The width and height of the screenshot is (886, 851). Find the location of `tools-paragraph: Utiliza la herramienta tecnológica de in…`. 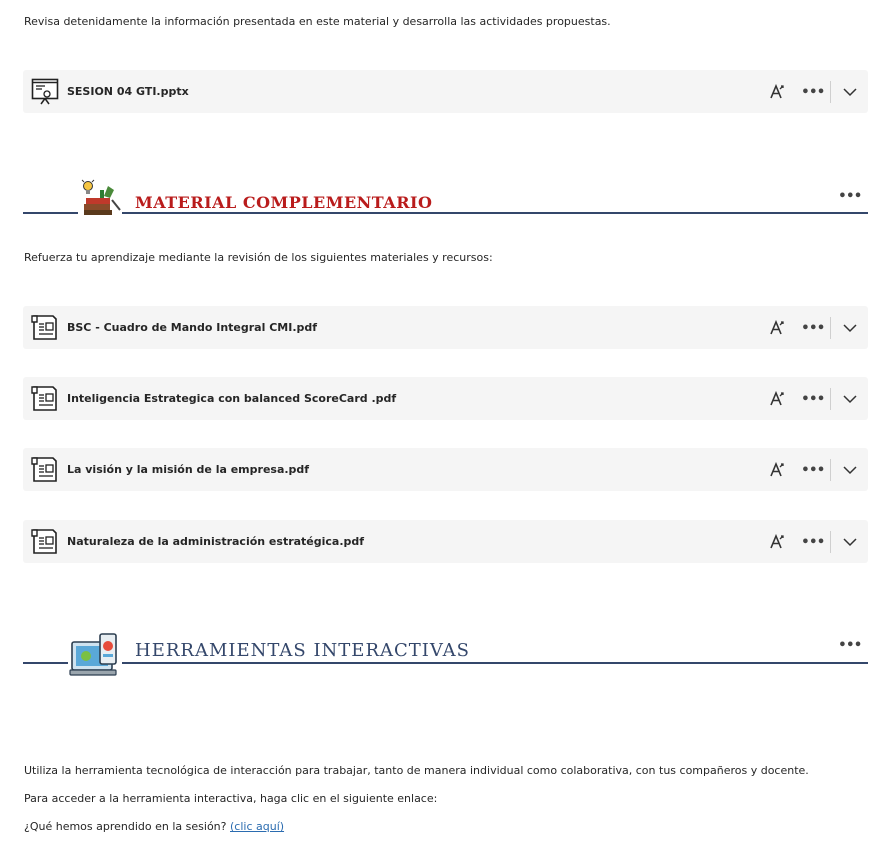

tools-paragraph: Utiliza la herramienta tecnológica de in… is located at coordinates (416, 770).